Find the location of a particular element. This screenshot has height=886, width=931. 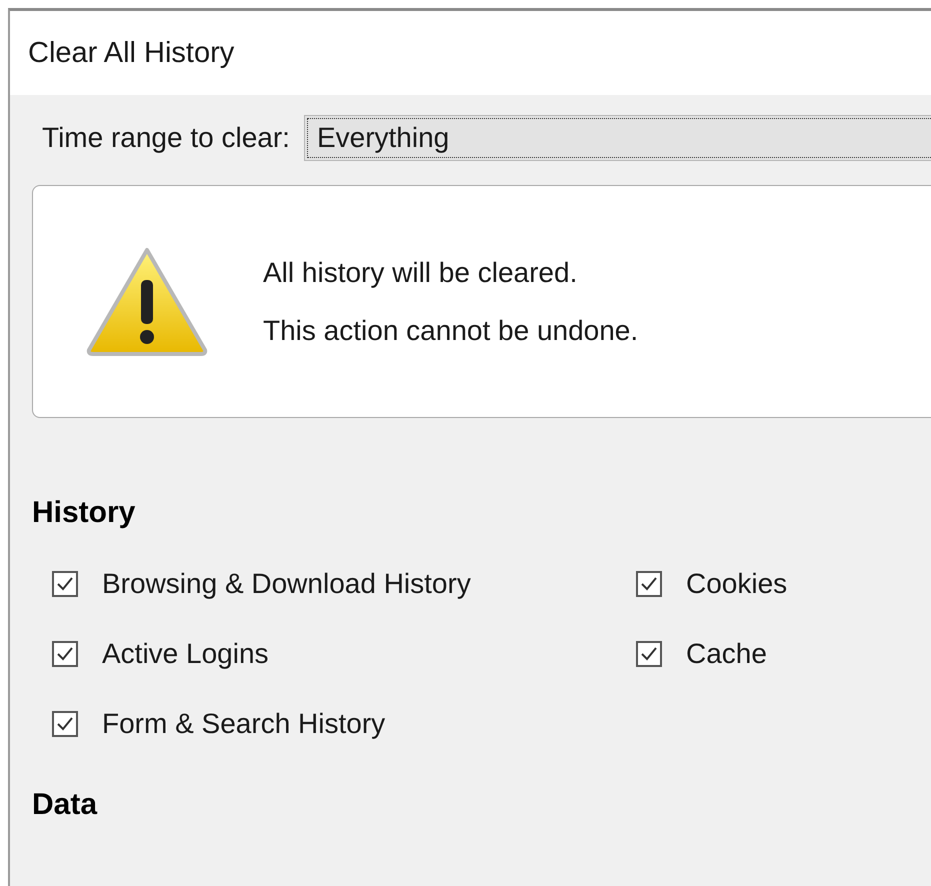

warning-icon is located at coordinates (147, 302).